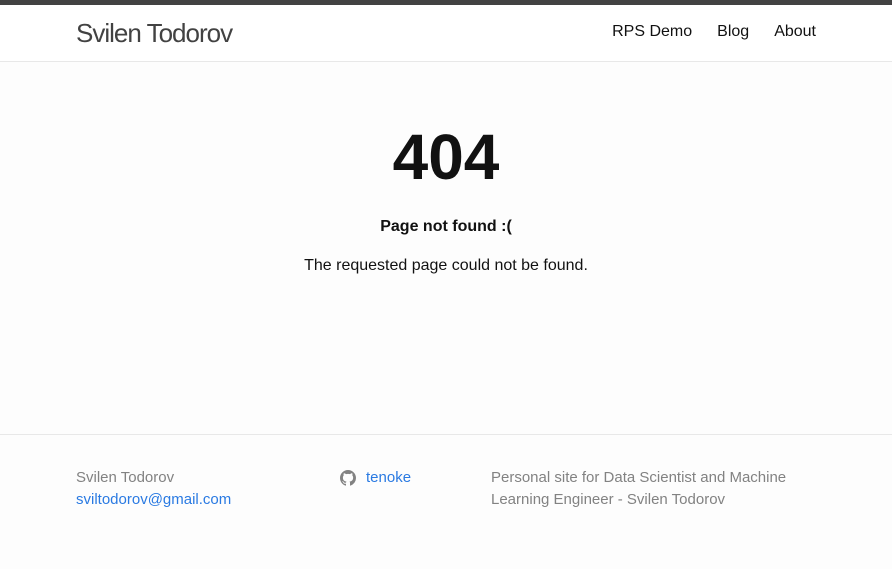  I want to click on error-message: The requested page could not be found., so click(446, 265).